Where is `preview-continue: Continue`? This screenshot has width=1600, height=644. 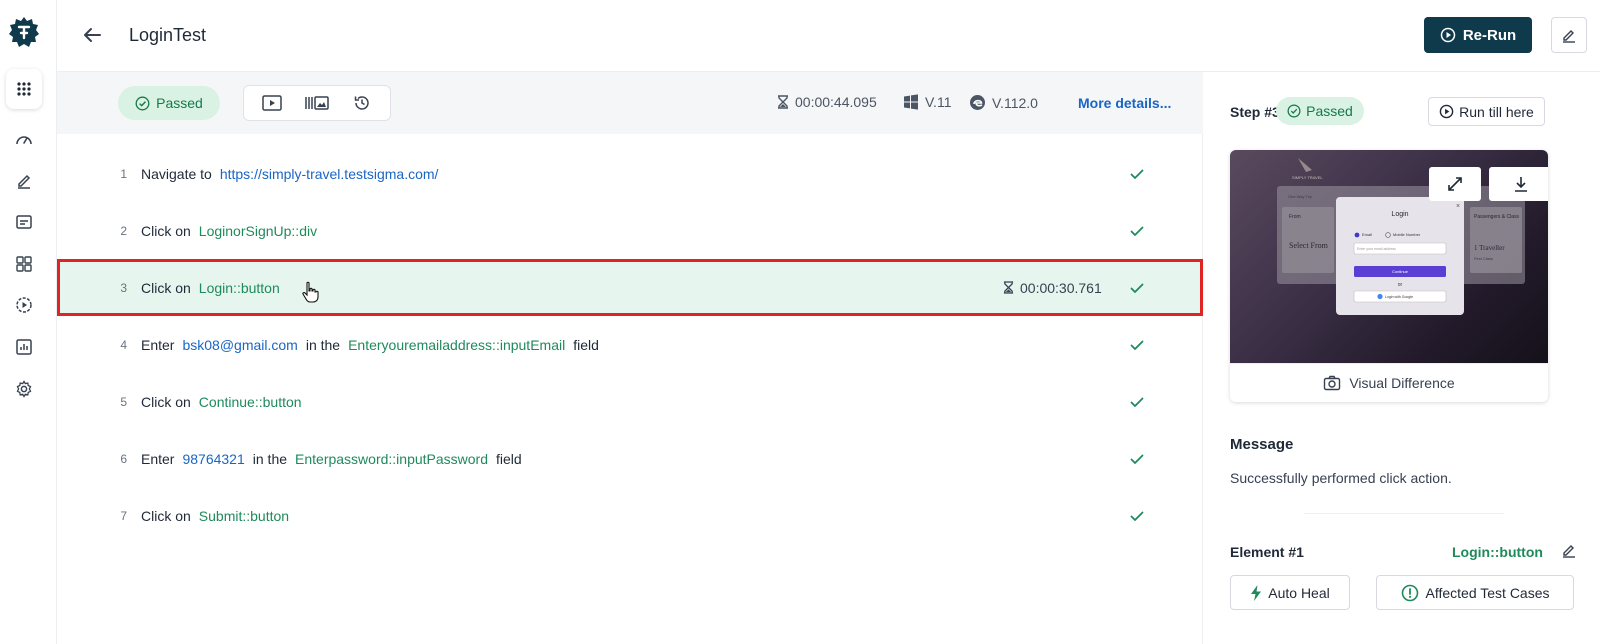 preview-continue: Continue is located at coordinates (1400, 271).